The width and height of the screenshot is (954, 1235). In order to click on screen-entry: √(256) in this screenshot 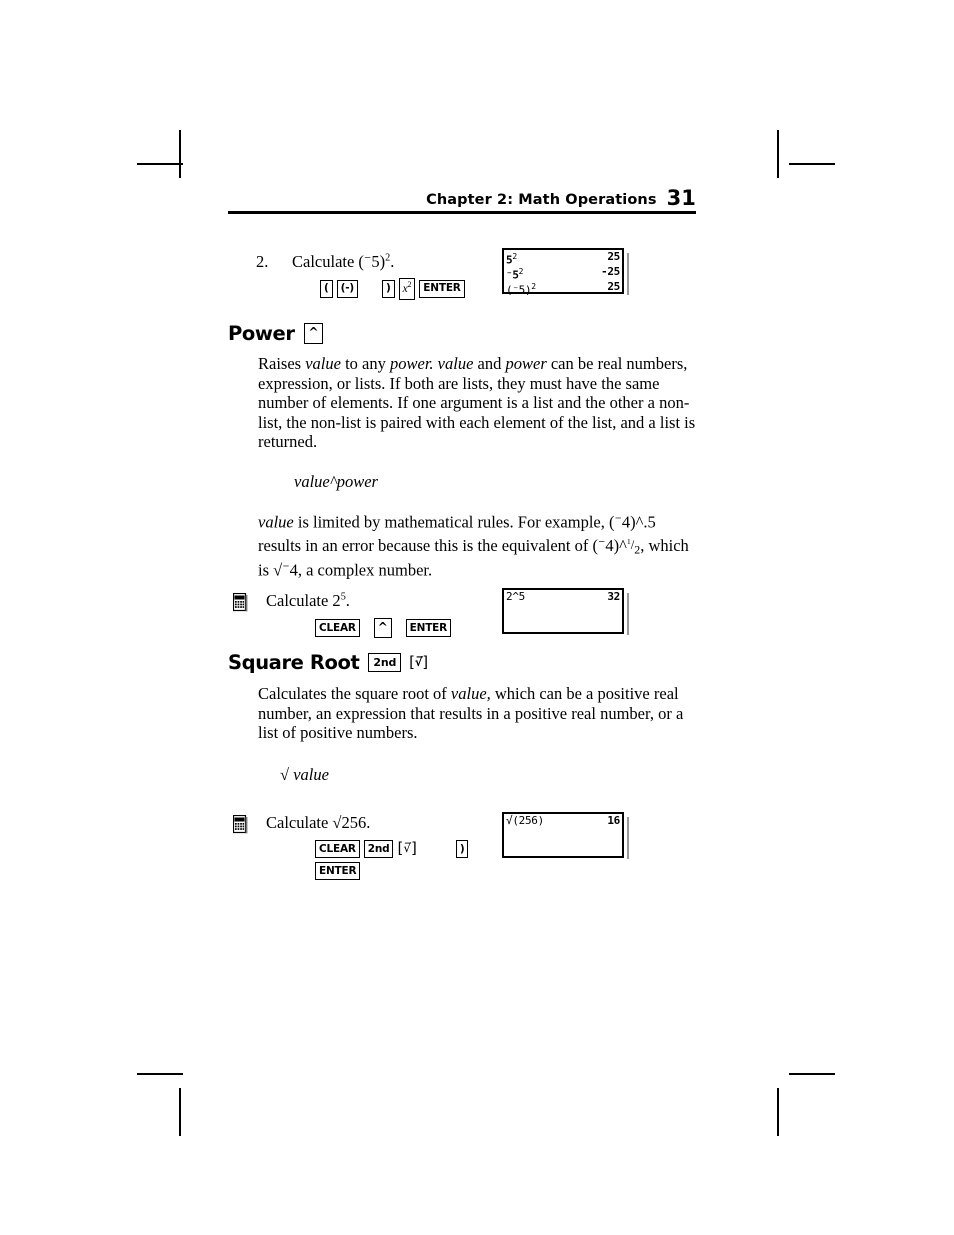, I will do `click(525, 820)`.